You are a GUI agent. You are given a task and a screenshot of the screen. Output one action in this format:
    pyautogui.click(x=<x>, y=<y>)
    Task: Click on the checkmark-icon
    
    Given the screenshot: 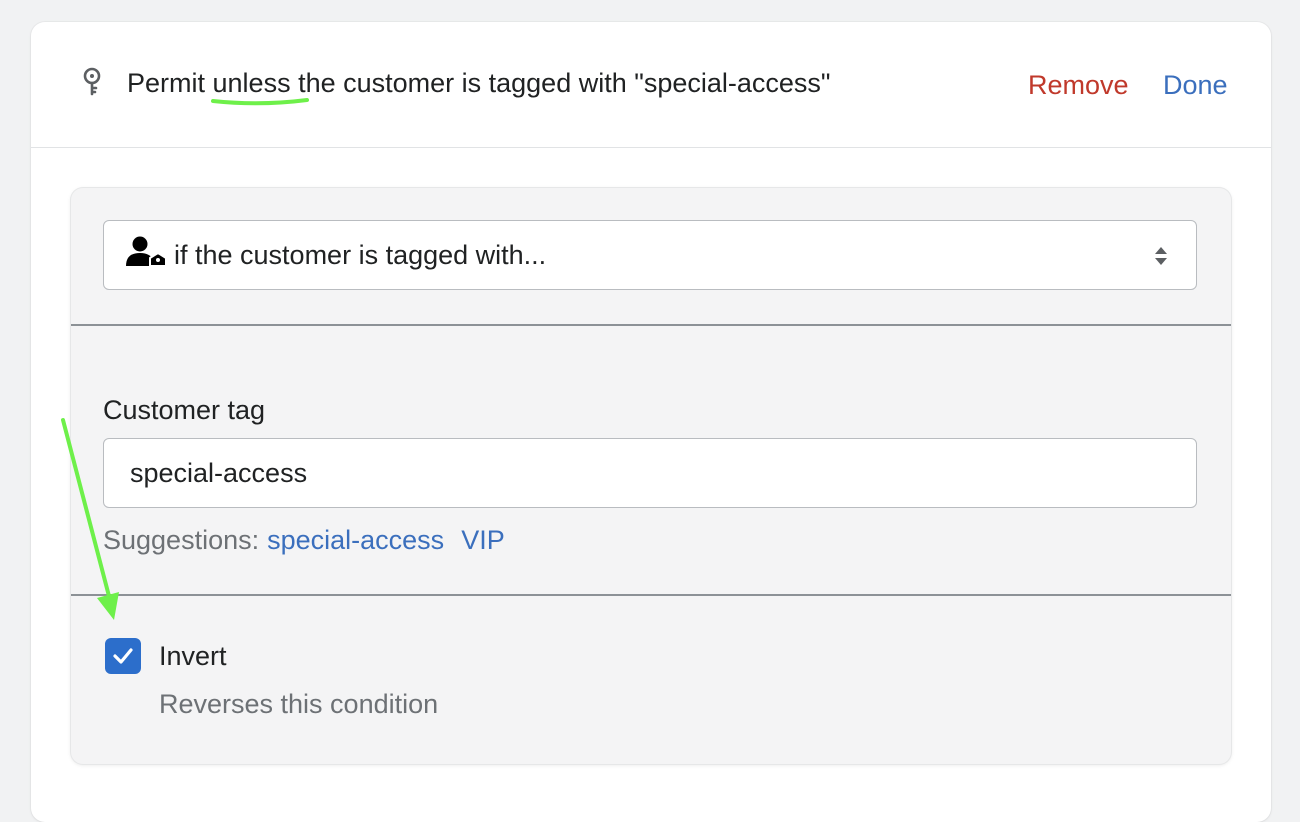 What is the action you would take?
    pyautogui.click(x=123, y=656)
    